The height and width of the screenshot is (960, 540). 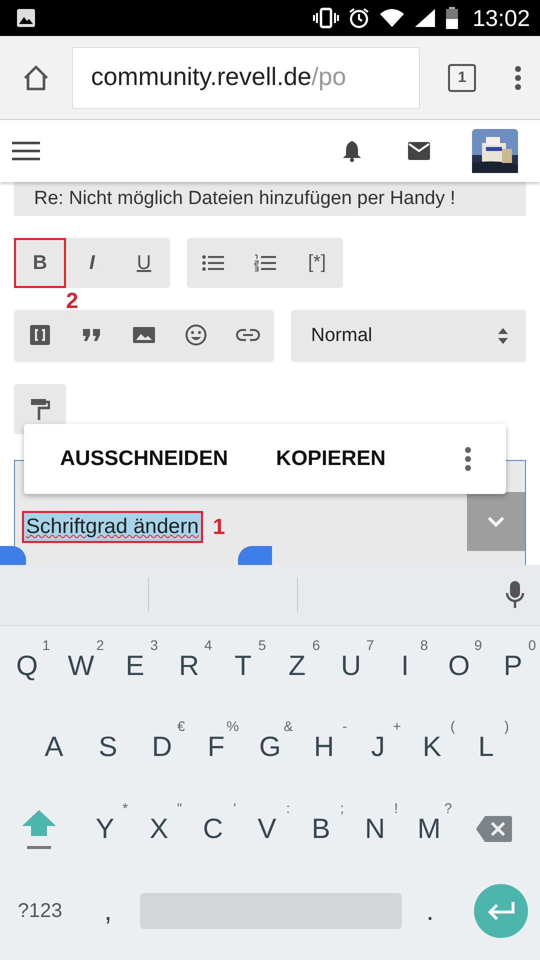 I want to click on key-hint: ', so click(x=234, y=808).